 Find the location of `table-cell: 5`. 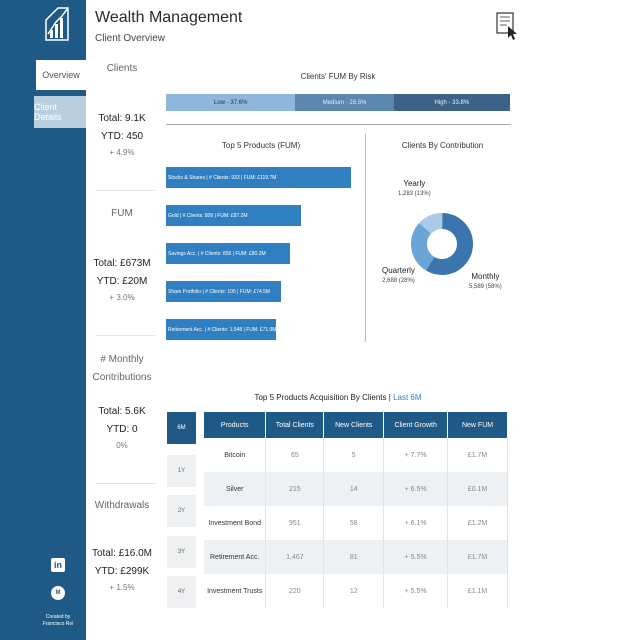

table-cell: 5 is located at coordinates (354, 455).